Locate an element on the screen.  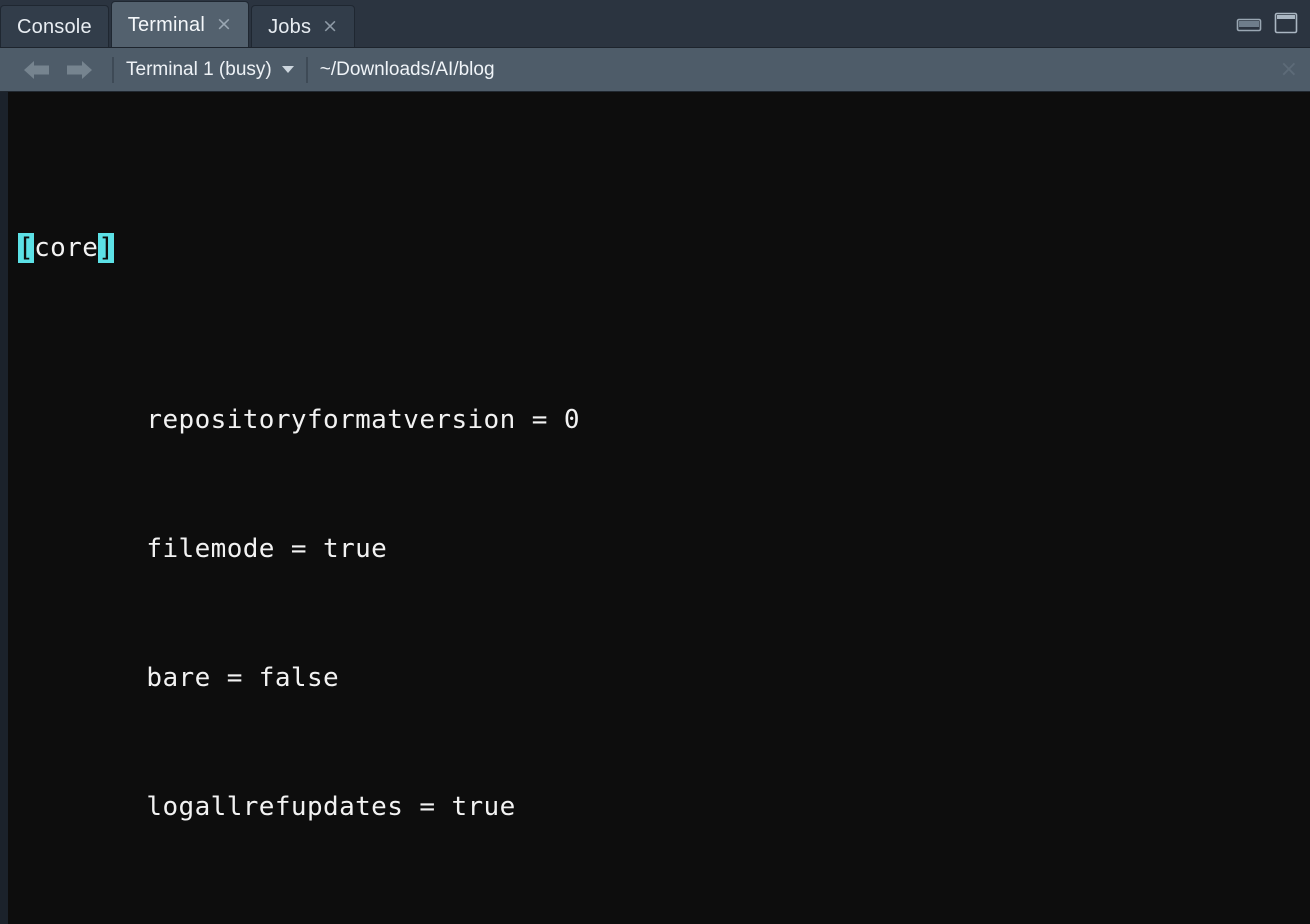
maximize-pane-icon is located at coordinates (1286, 23).